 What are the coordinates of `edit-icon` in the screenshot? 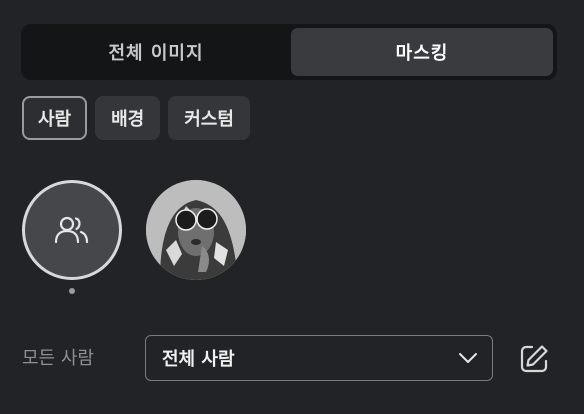 It's located at (534, 359).